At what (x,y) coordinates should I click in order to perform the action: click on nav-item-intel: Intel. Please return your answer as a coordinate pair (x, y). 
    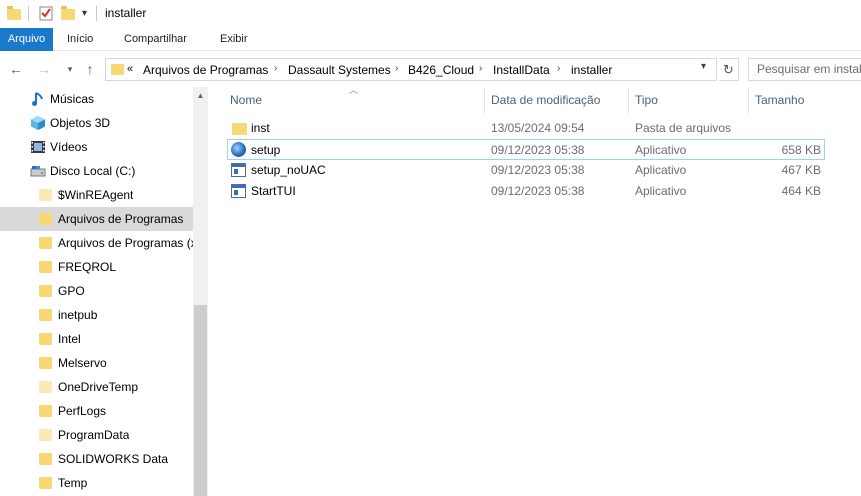
    Looking at the image, I should click on (96, 339).